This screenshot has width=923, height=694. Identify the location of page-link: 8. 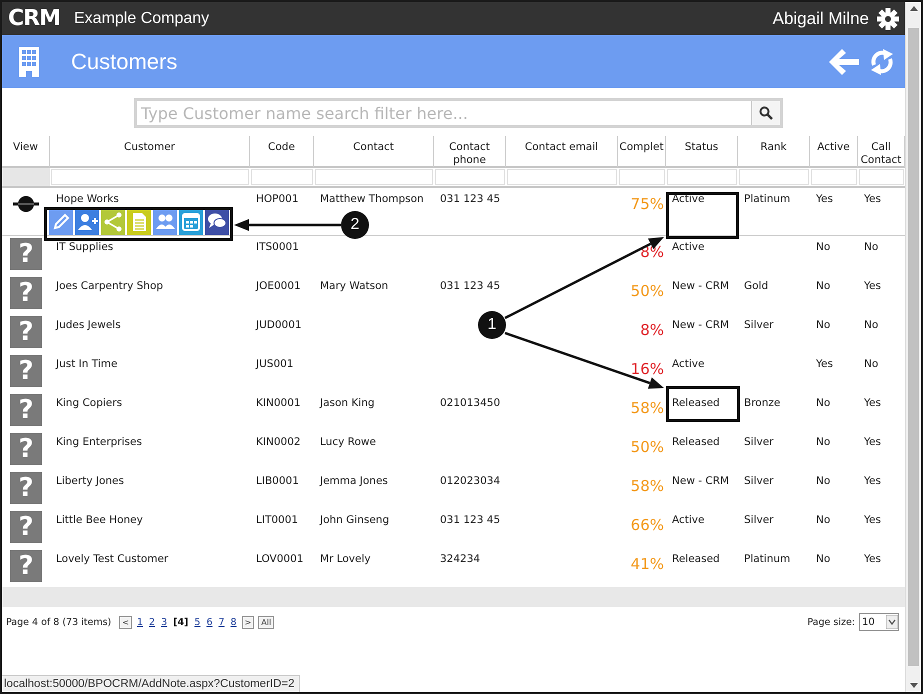
(233, 622).